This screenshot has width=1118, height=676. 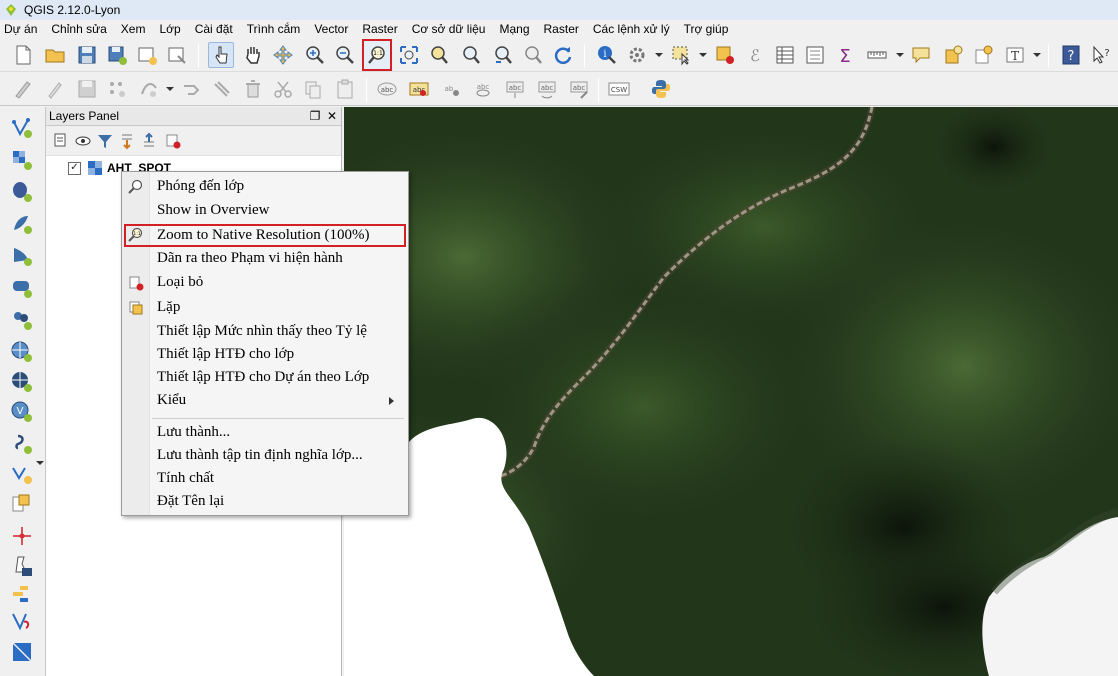 I want to click on add-mssql-layer-icon, so click(x=22, y=256).